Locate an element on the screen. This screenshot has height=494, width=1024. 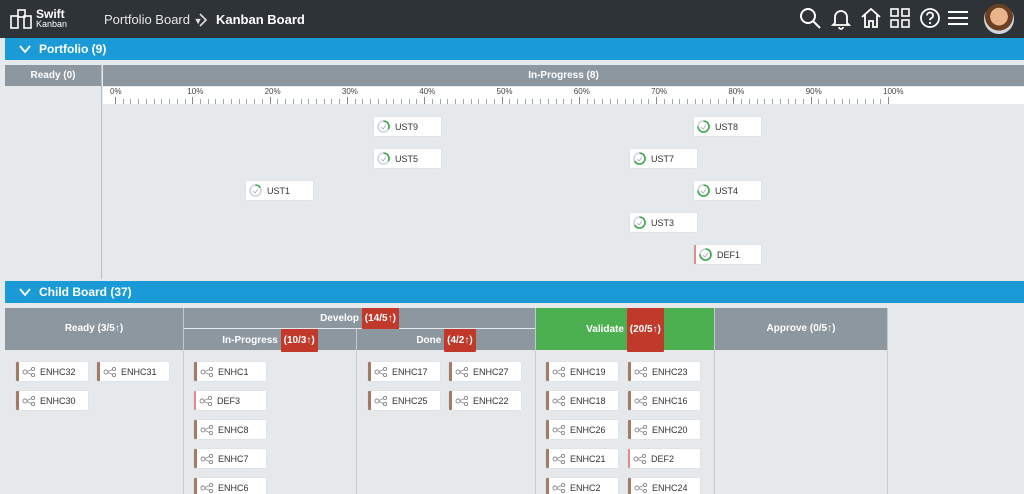
develop-lane-header: Develop (14/5↑) is located at coordinates (359, 319).